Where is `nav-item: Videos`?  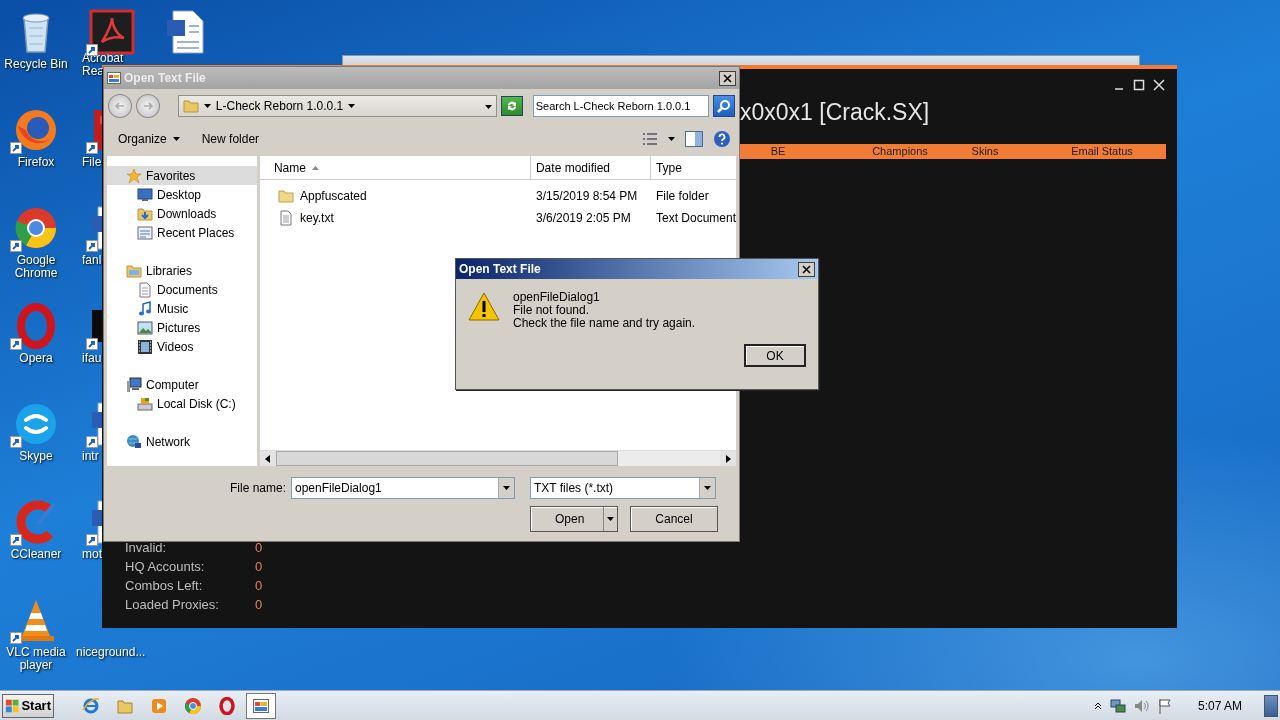
nav-item: Videos is located at coordinates (182, 346).